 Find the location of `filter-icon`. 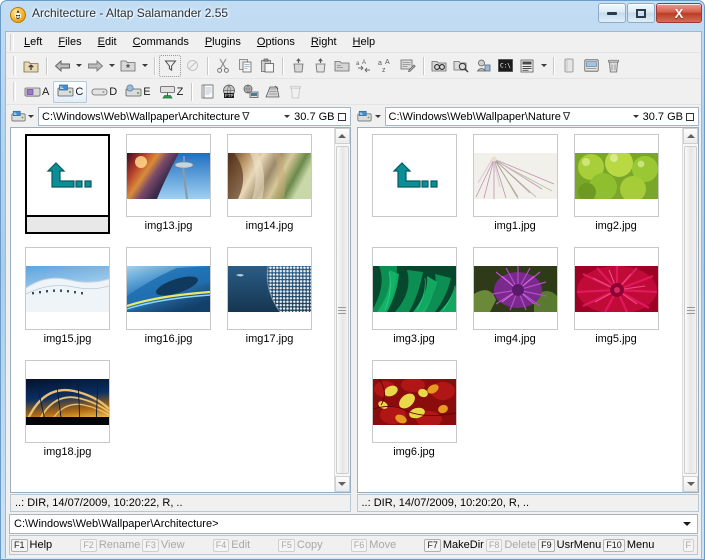

filter-icon is located at coordinates (170, 65).